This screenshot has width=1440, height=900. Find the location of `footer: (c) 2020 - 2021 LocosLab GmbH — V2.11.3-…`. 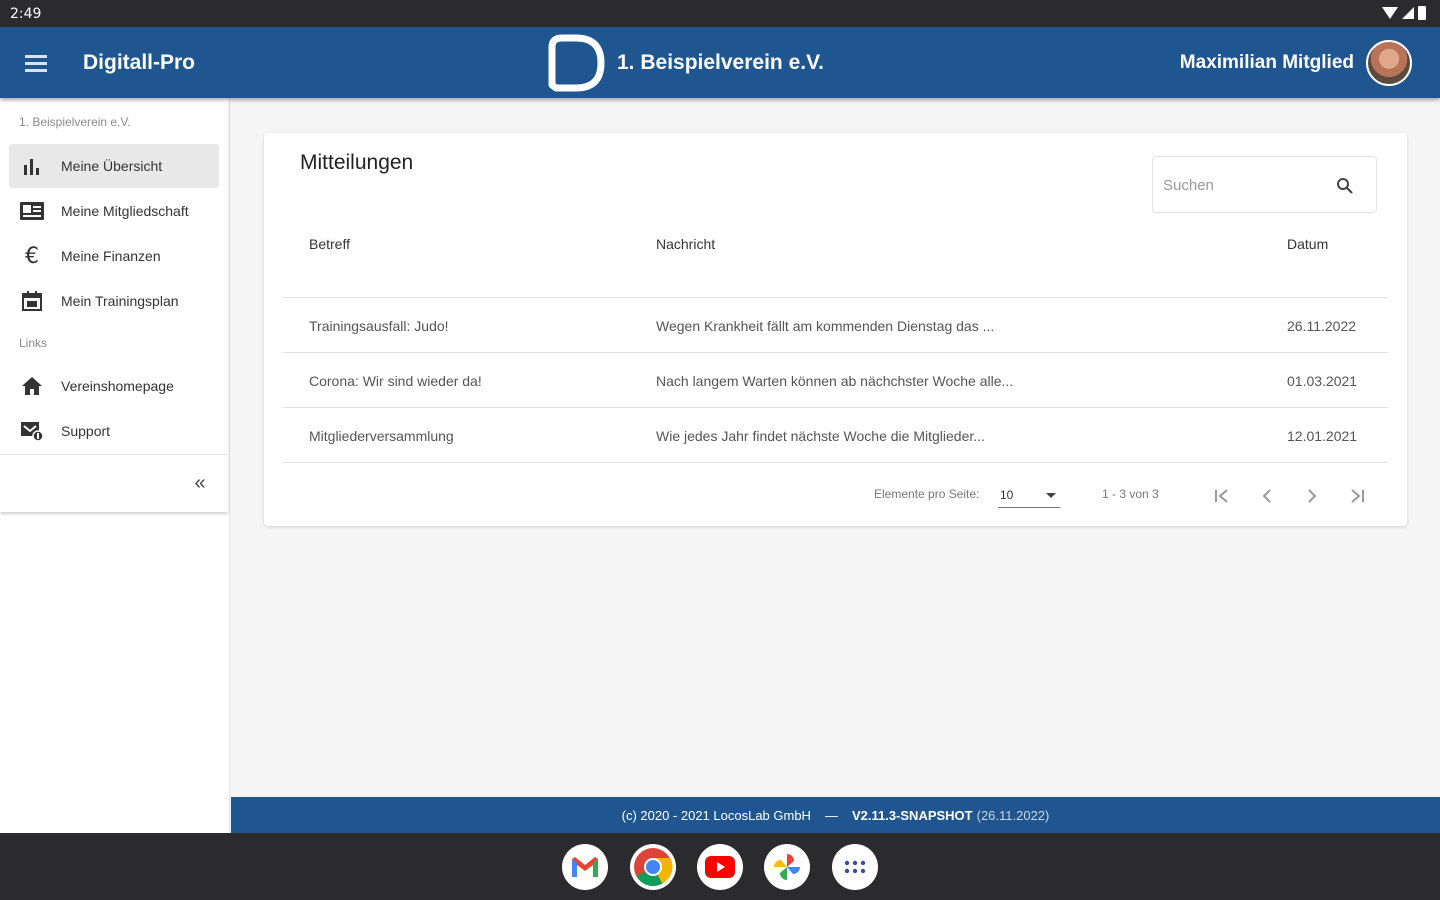

footer: (c) 2020 - 2021 LocosLab GmbH — V2.11.3-… is located at coordinates (835, 815).